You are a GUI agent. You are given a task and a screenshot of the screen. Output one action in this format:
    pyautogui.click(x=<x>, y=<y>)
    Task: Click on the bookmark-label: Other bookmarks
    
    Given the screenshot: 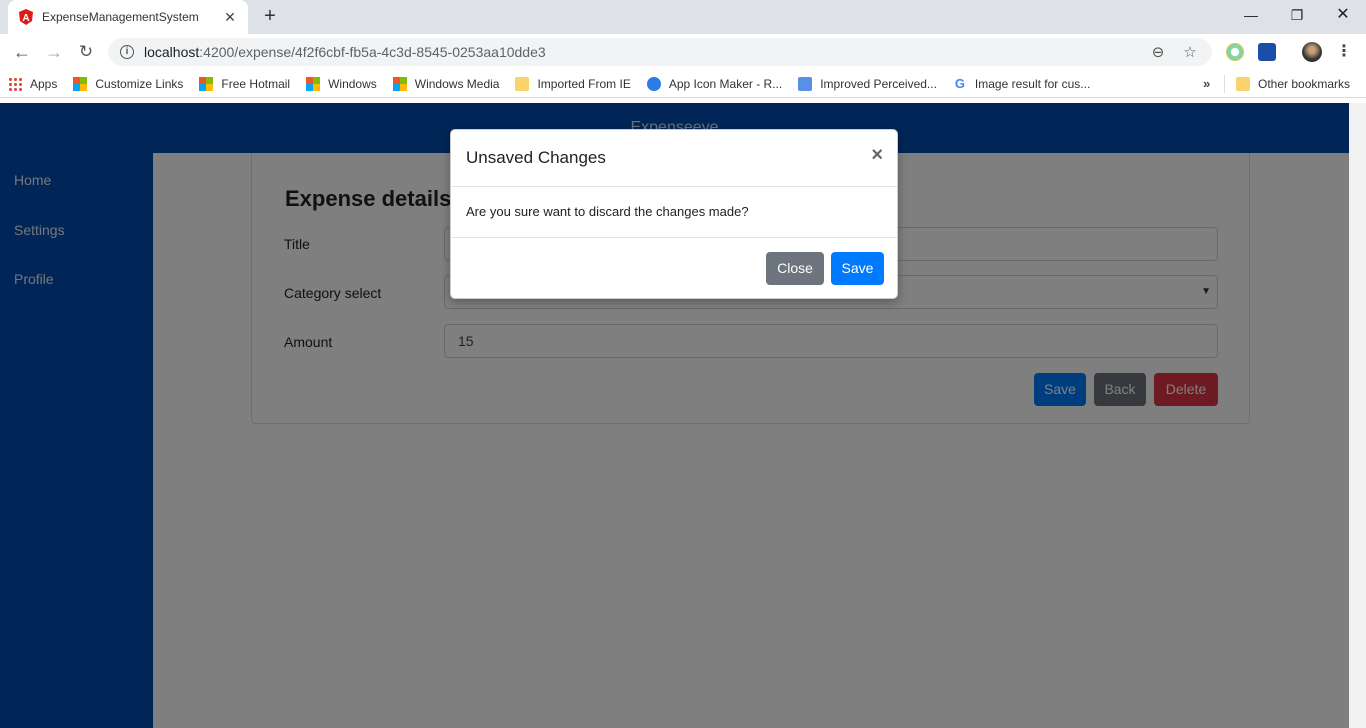 What is the action you would take?
    pyautogui.click(x=1304, y=84)
    